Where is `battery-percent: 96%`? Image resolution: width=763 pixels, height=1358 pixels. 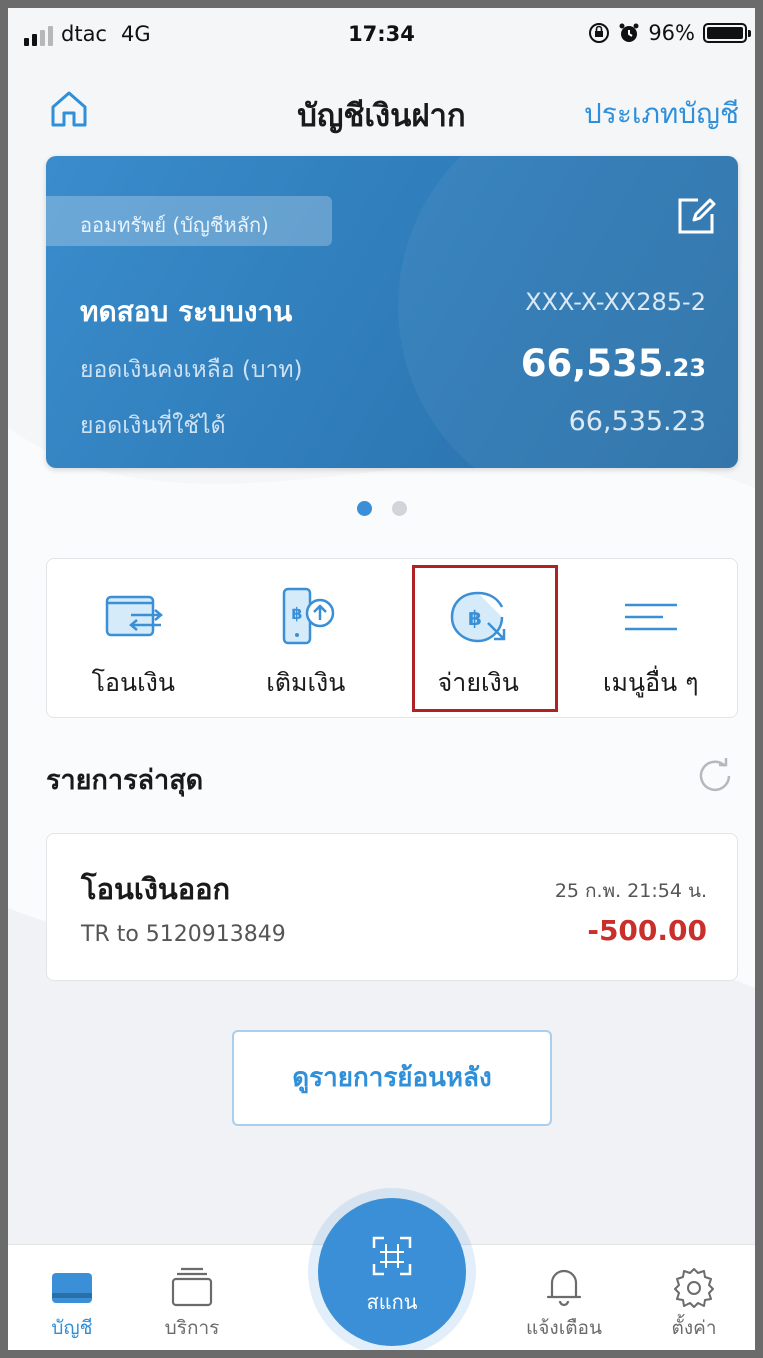
battery-percent: 96% is located at coordinates (671, 33).